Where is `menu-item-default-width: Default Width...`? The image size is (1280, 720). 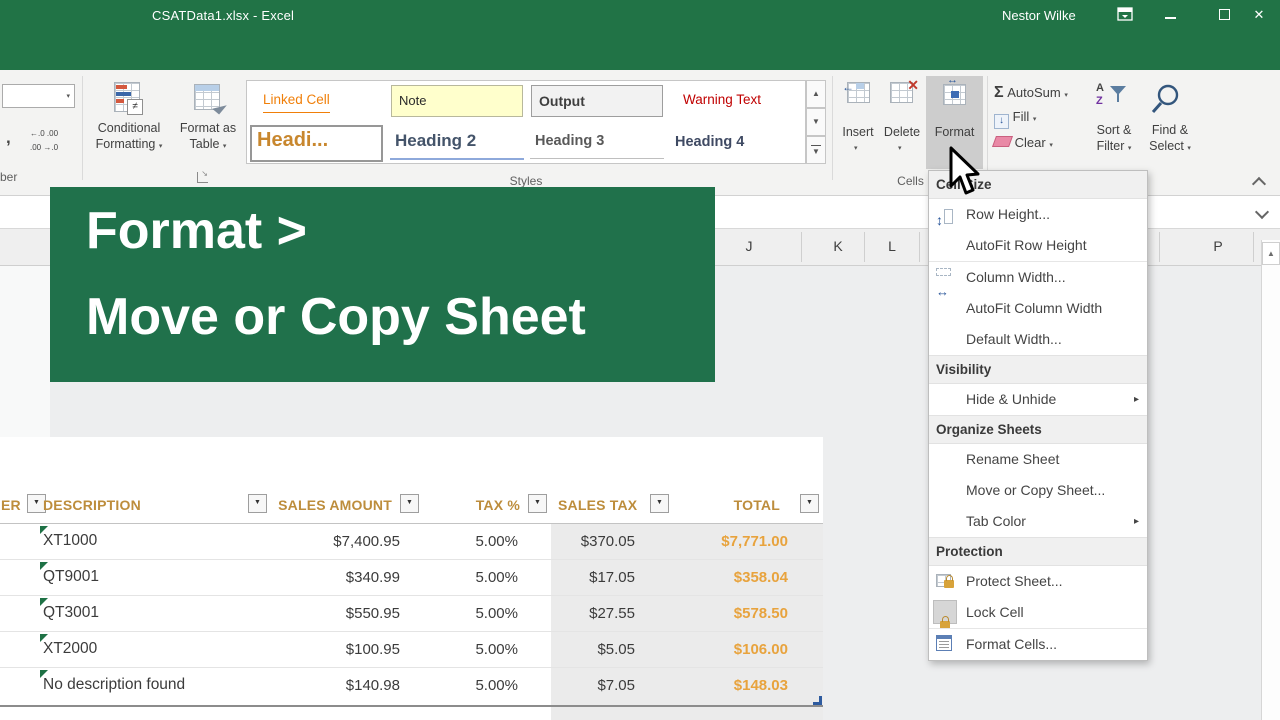 menu-item-default-width: Default Width... is located at coordinates (1038, 339).